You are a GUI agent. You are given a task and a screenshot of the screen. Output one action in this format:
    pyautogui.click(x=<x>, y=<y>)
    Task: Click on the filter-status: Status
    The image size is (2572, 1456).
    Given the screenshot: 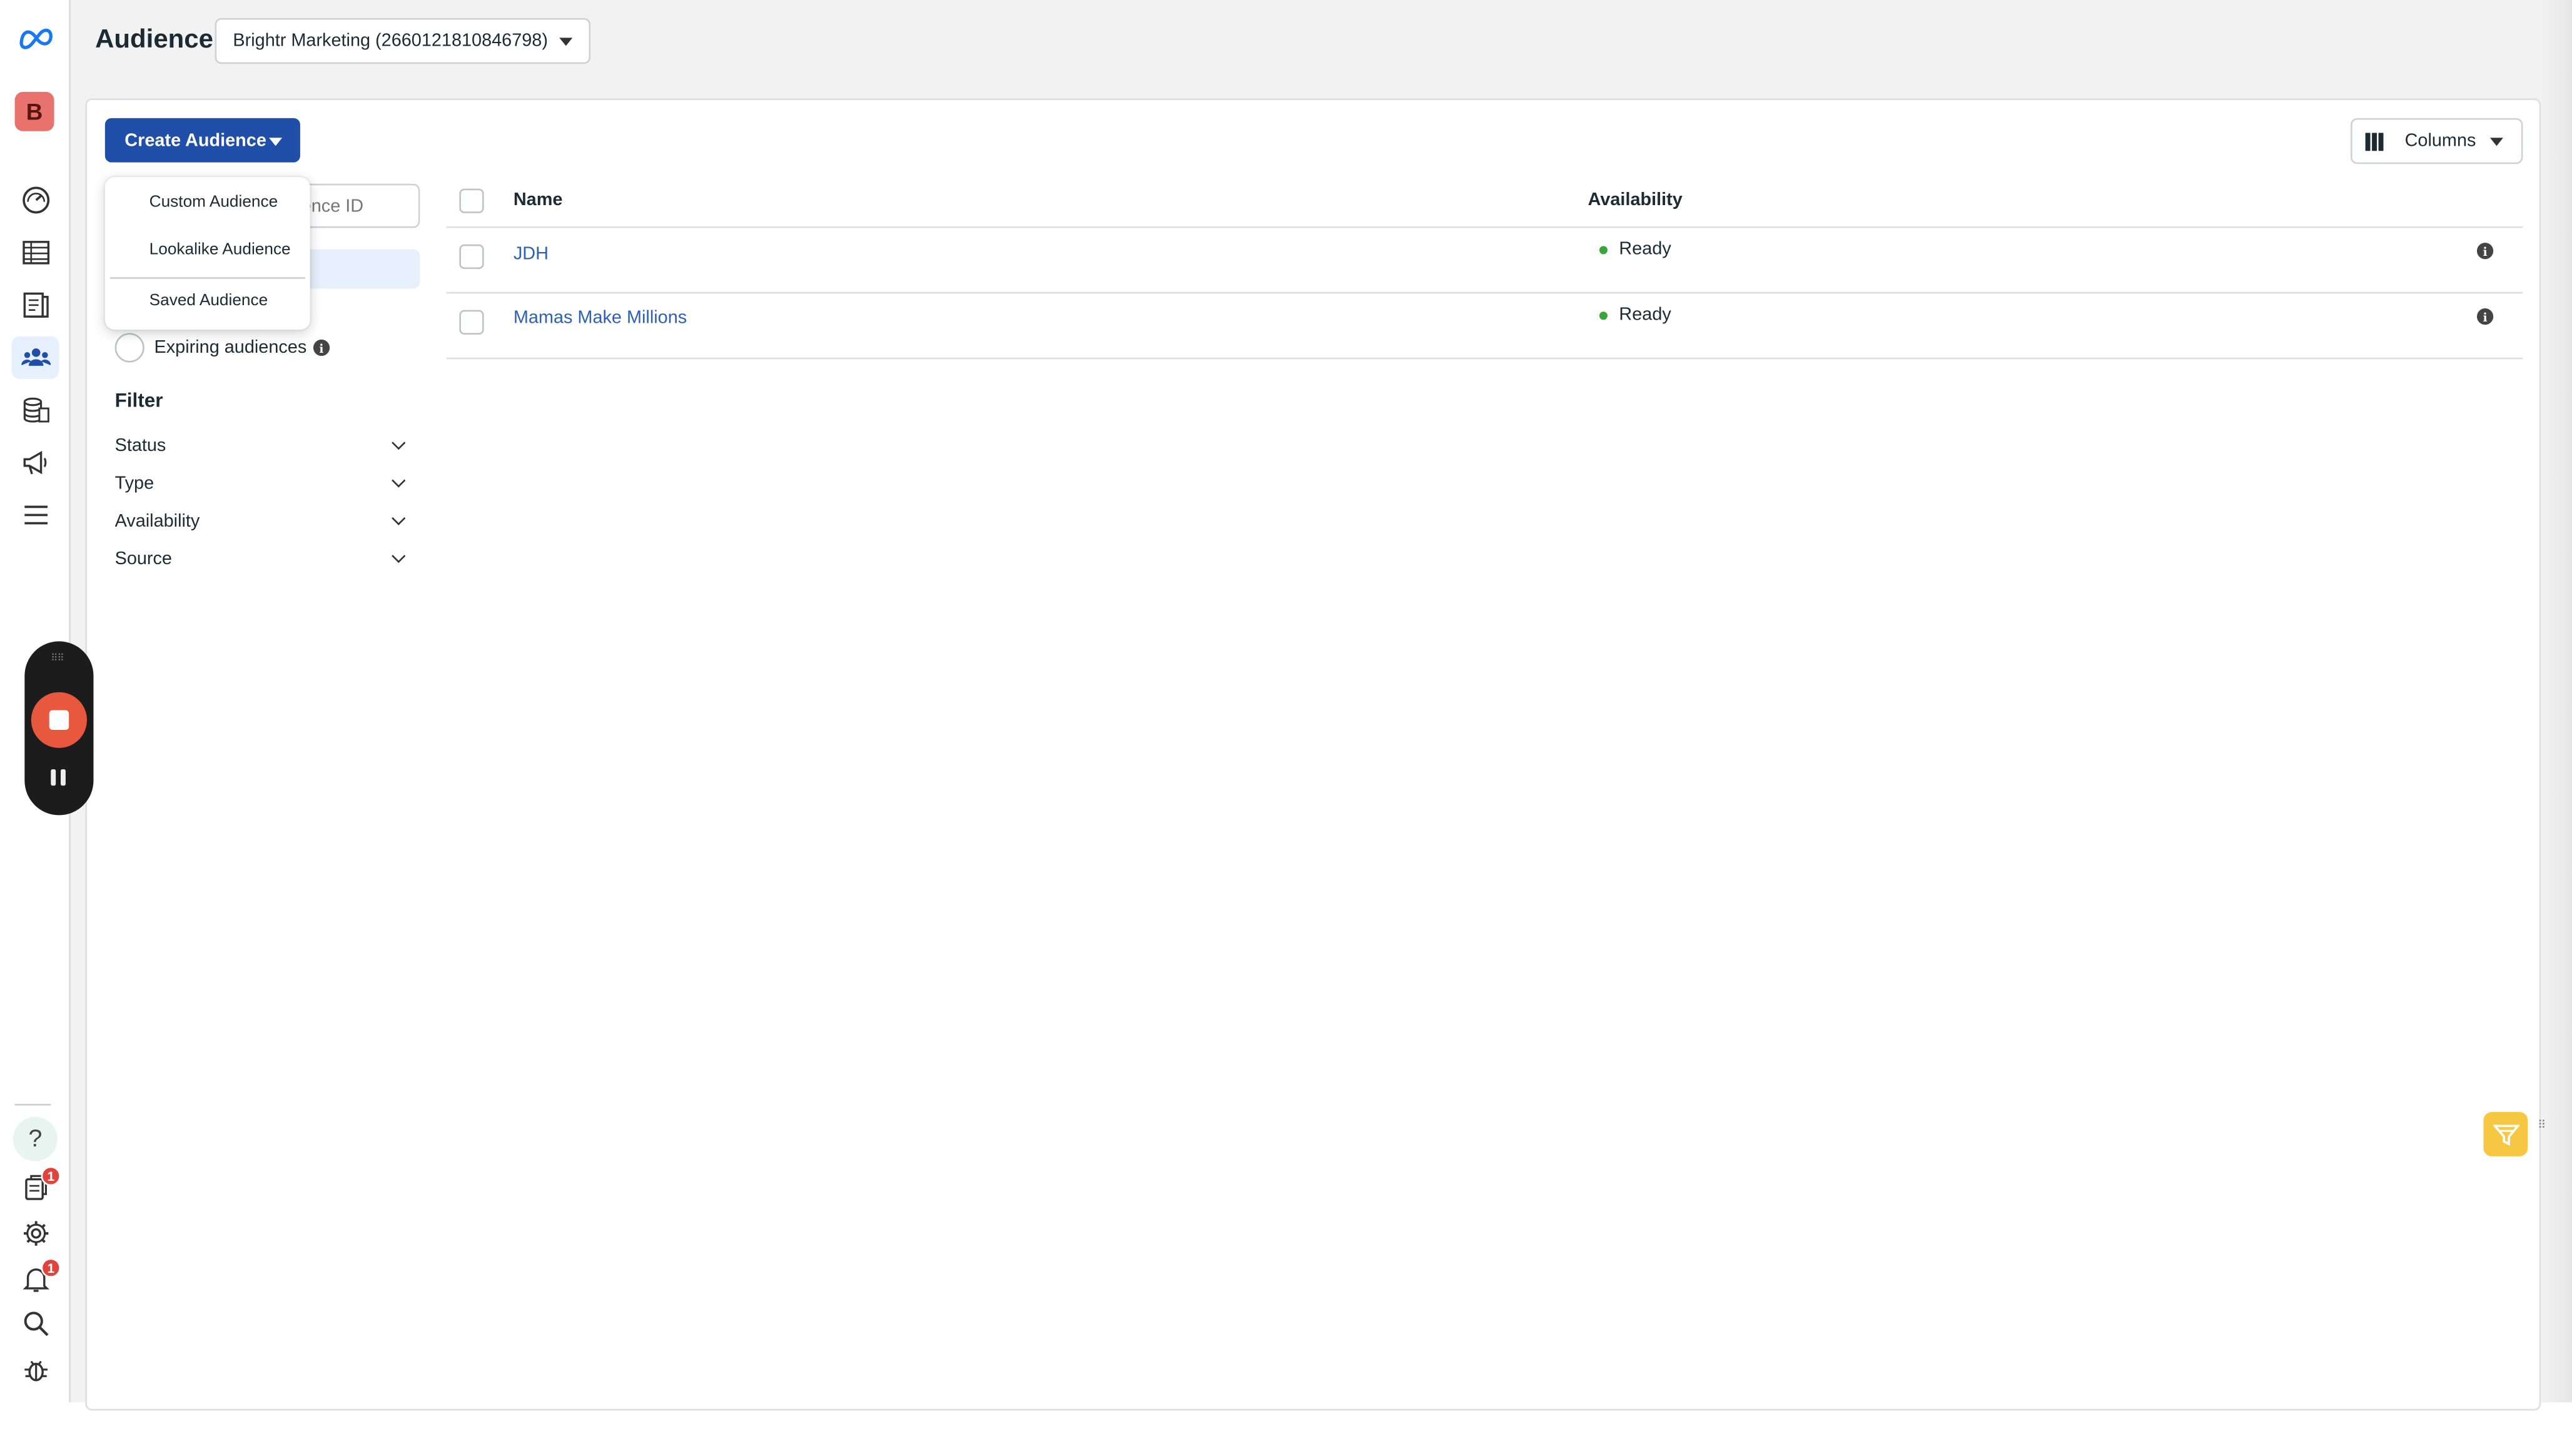 What is the action you would take?
    pyautogui.click(x=262, y=446)
    